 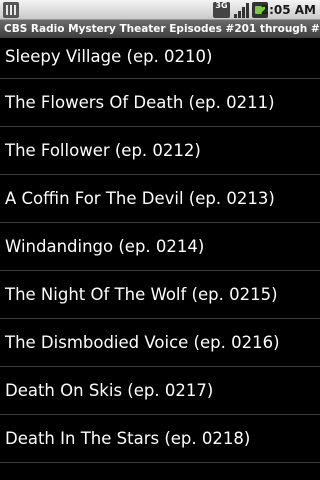 I want to click on notification-icon, so click(x=11, y=10).